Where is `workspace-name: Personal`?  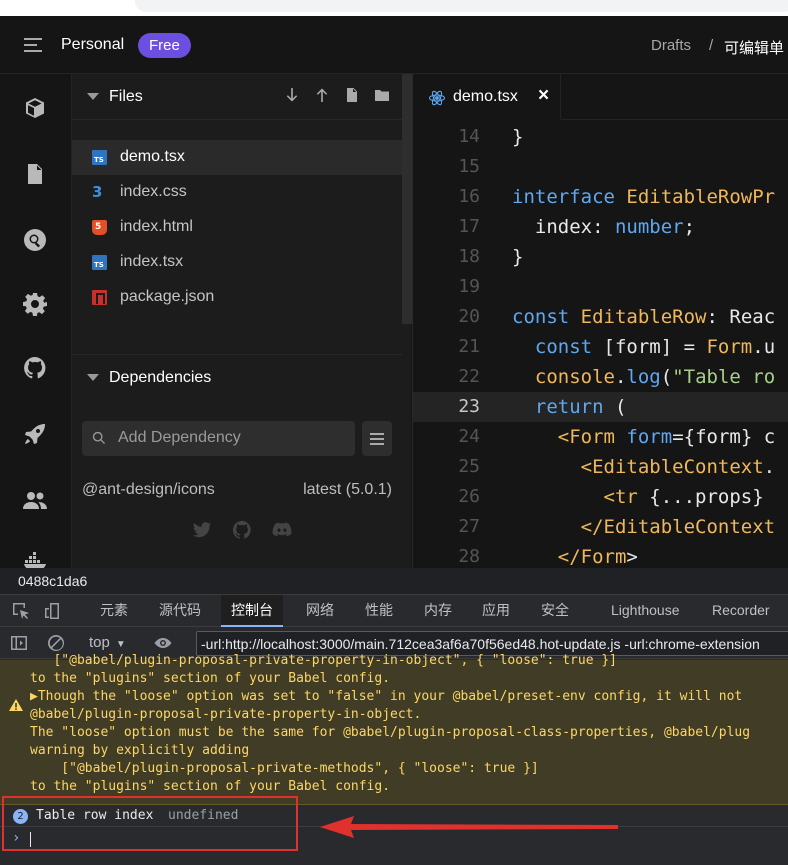
workspace-name: Personal is located at coordinates (92, 45).